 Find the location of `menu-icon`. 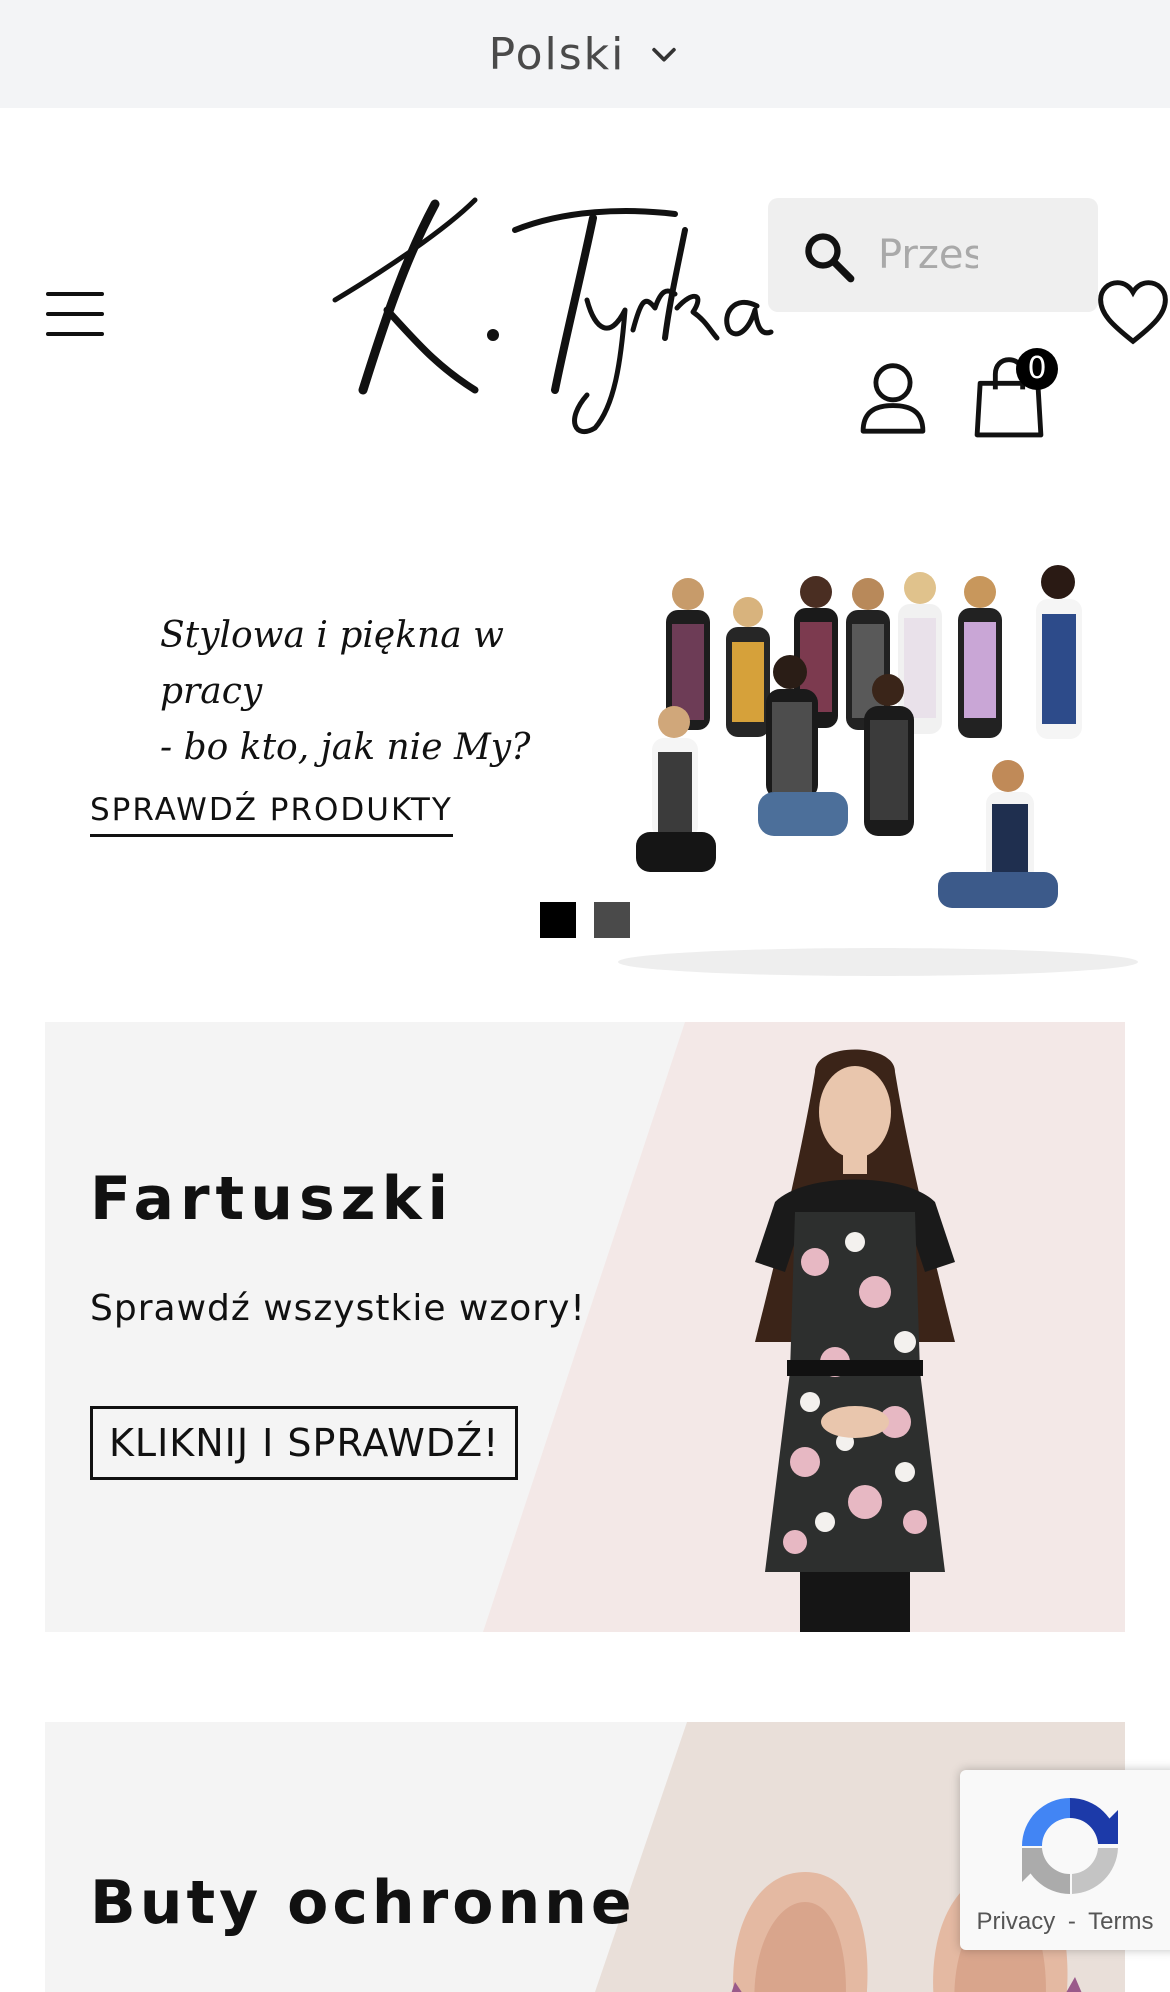

menu-icon is located at coordinates (75, 314).